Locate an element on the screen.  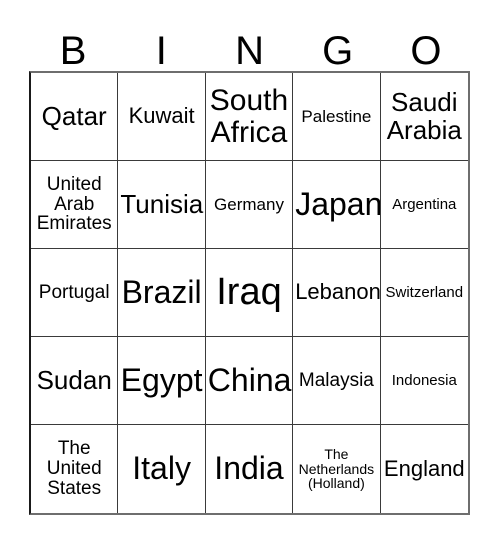
bingo-cell: Portugal is located at coordinates (75, 293).